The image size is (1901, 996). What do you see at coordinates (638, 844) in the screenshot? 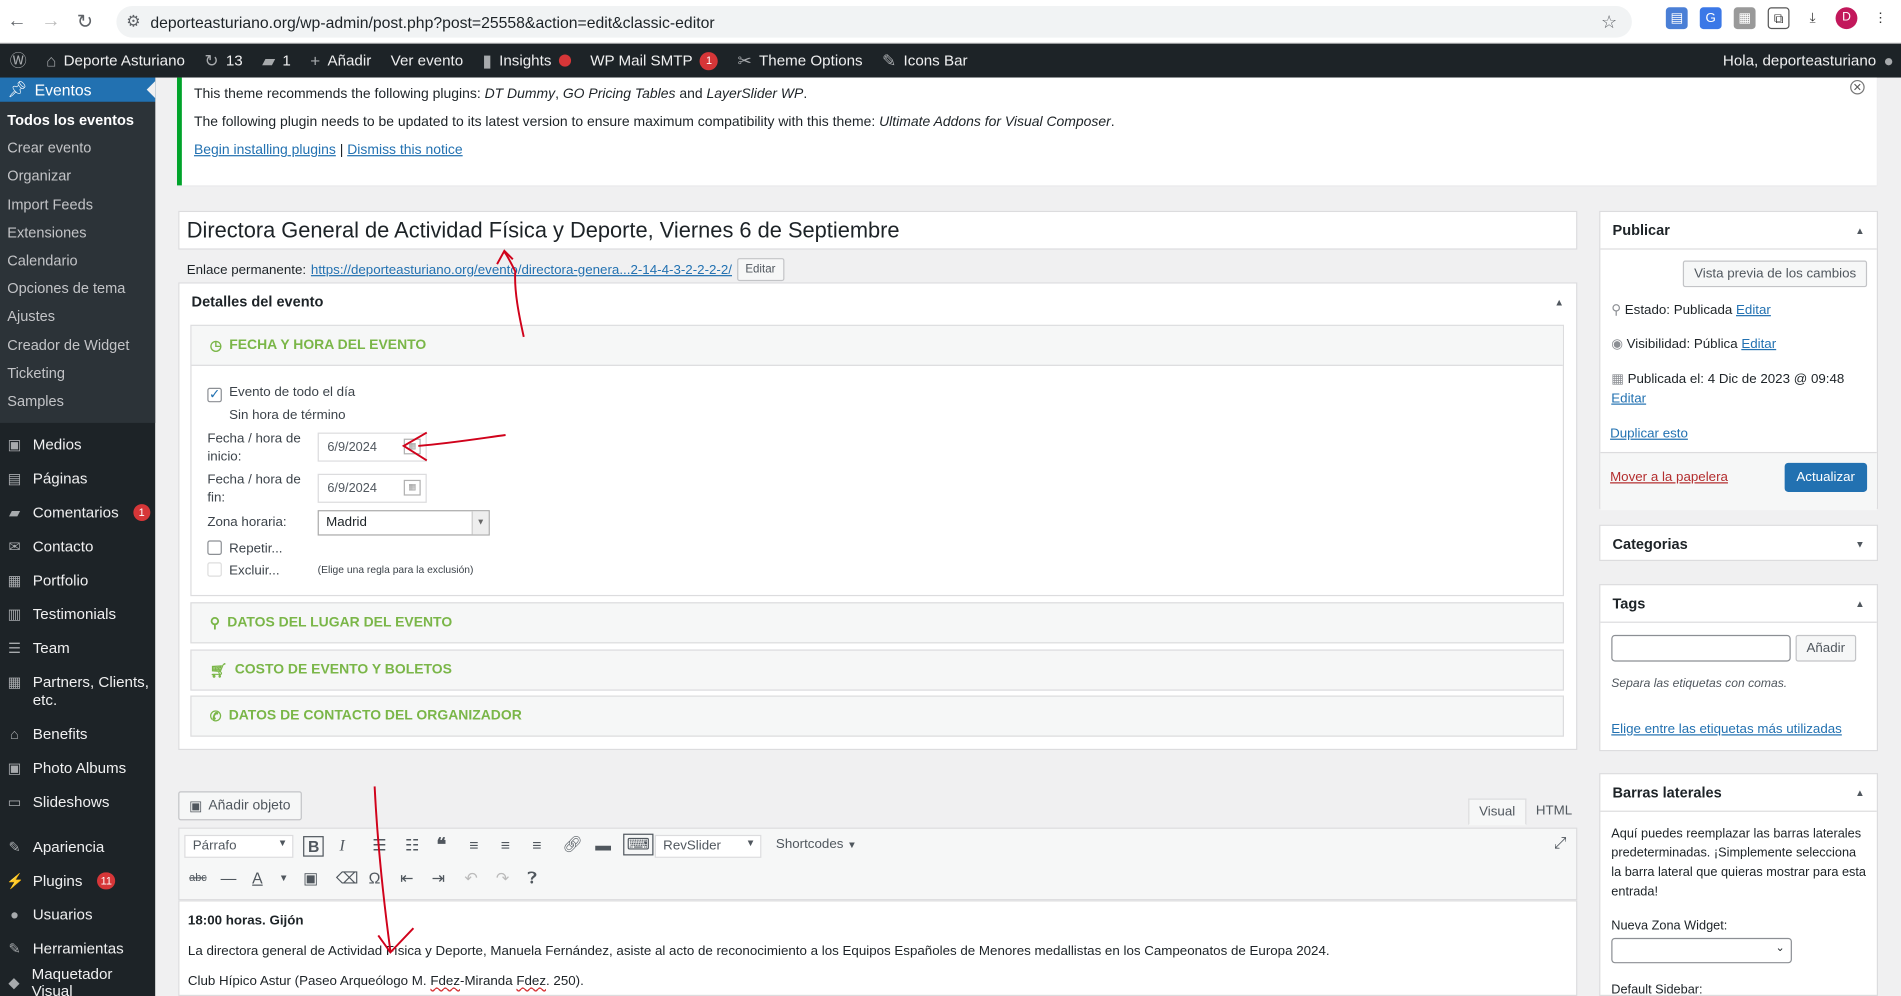
I see `toolbar-toggle-icon: ⌨` at bounding box center [638, 844].